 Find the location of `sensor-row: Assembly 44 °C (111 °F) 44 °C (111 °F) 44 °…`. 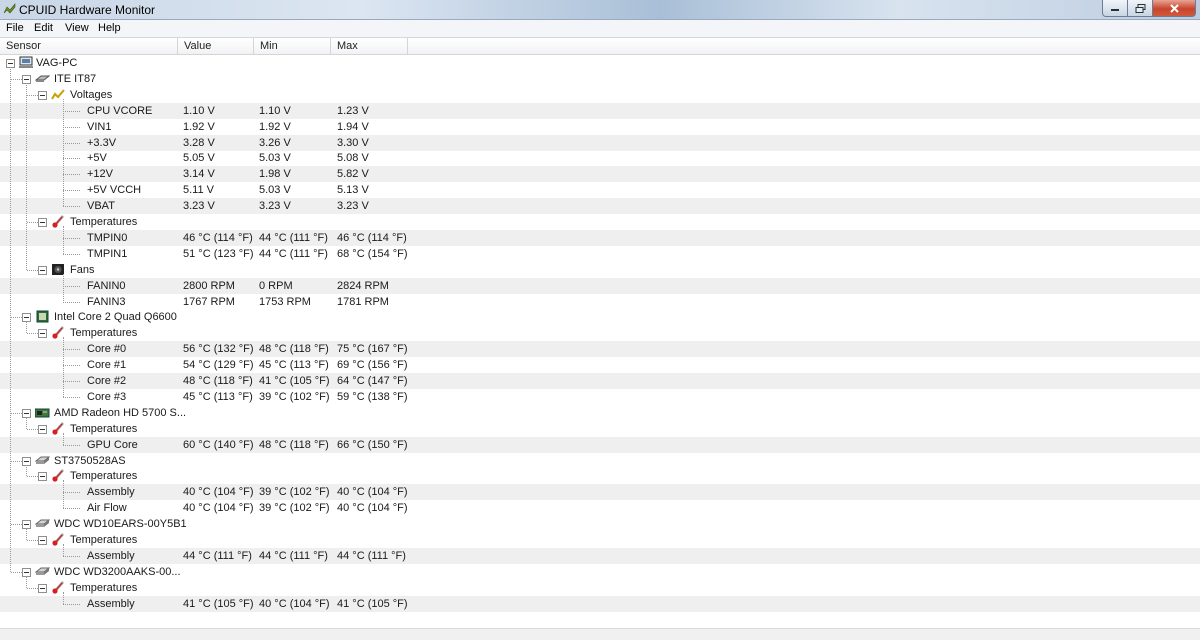

sensor-row: Assembly 44 °C (111 °F) 44 °C (111 °F) 44 °… is located at coordinates (600, 555).